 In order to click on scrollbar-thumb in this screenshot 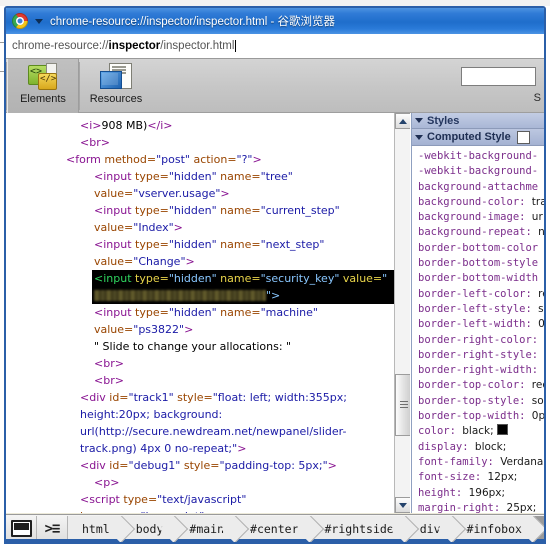, I will do `click(402, 405)`.